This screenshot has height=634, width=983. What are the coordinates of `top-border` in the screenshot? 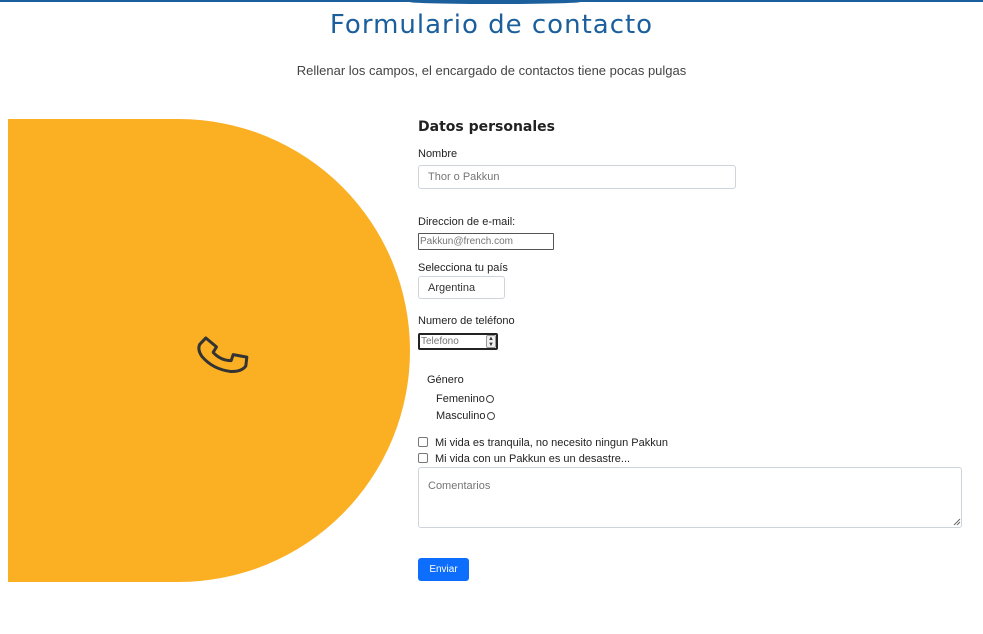 It's located at (491, 2).